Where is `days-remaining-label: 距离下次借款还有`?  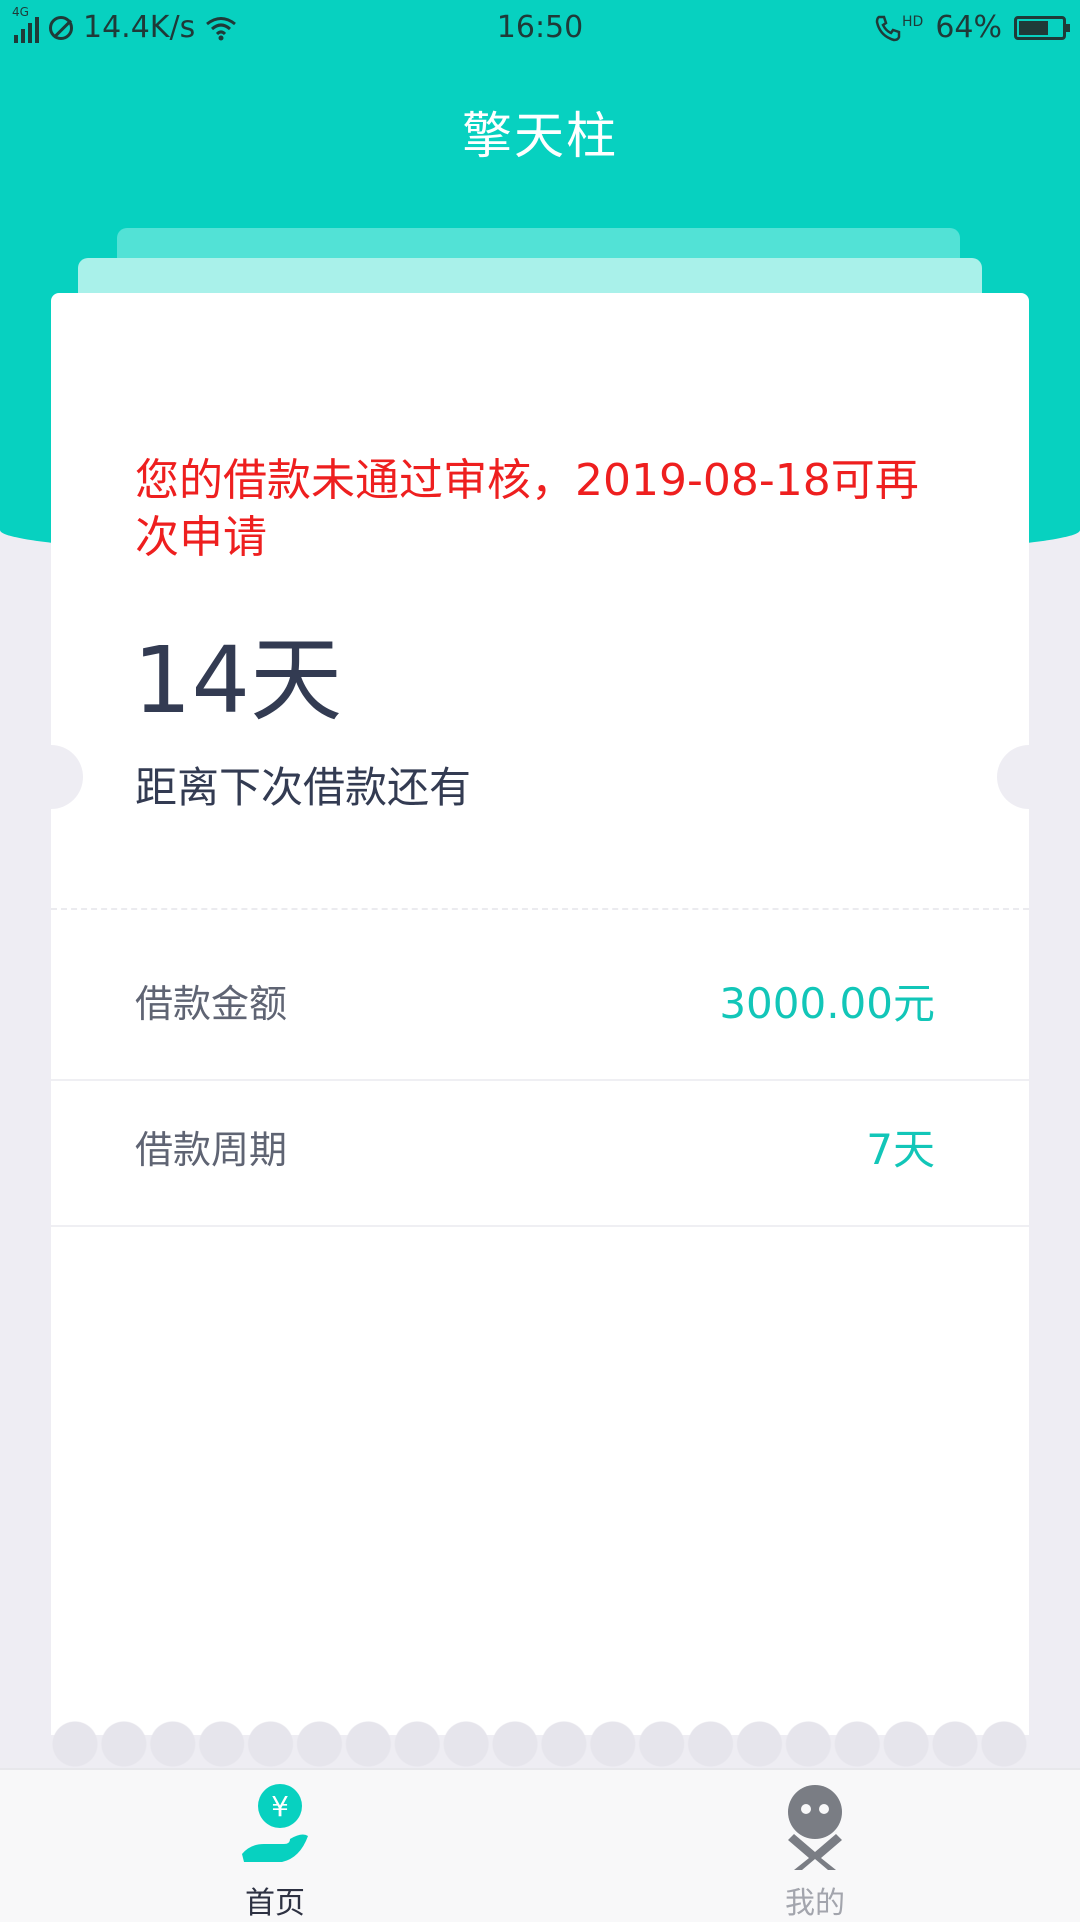
days-remaining-label: 距离下次借款还有 is located at coordinates (303, 787).